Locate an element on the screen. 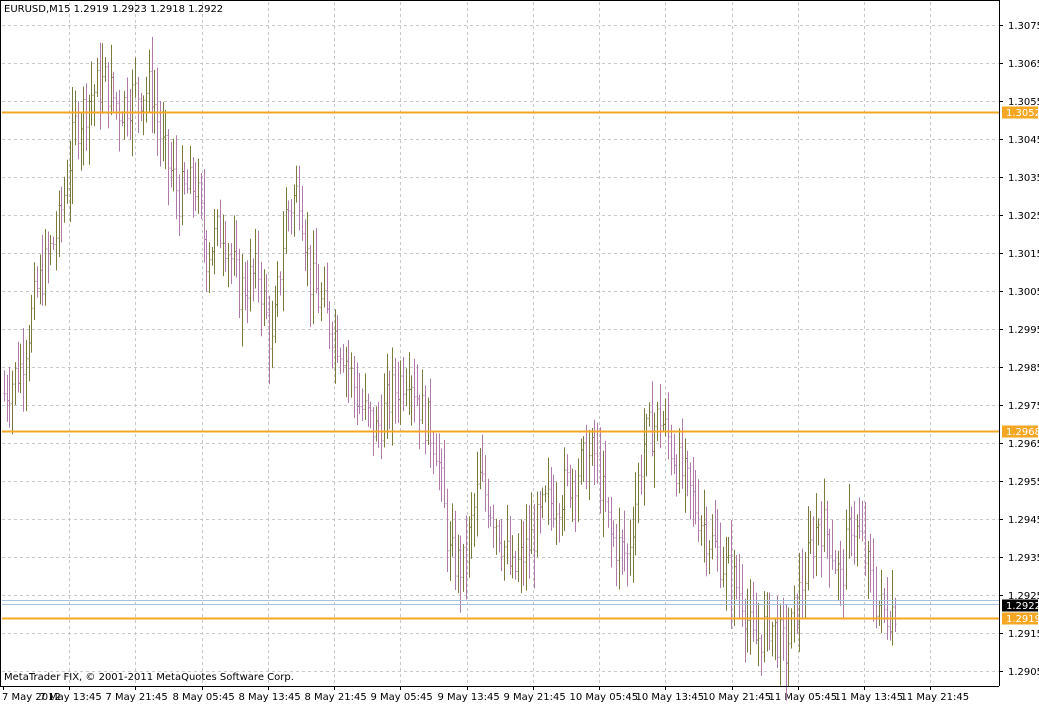 The width and height of the screenshot is (1039, 708). level-price-label: 1.2968 is located at coordinates (1022, 432).